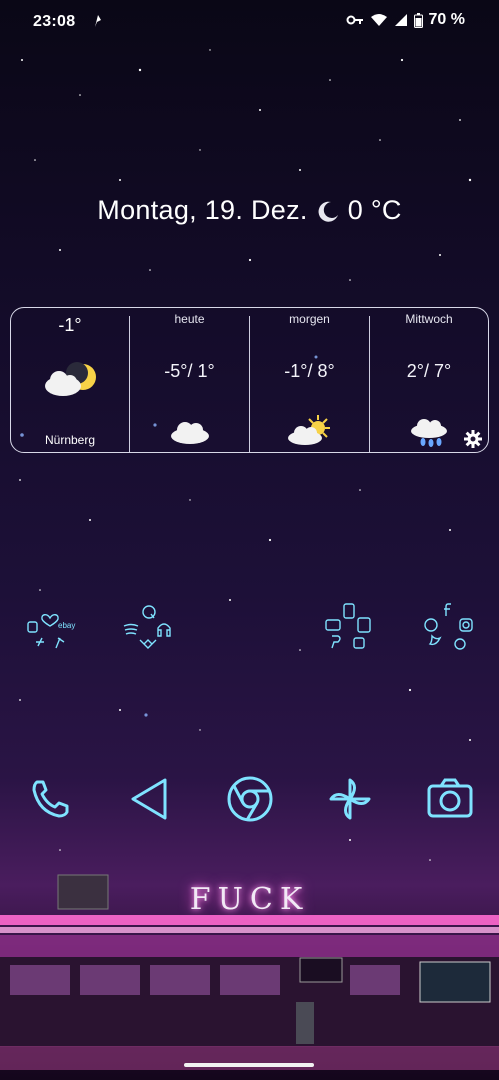 This screenshot has width=499, height=1080. I want to click on dock, so click(249, 800).